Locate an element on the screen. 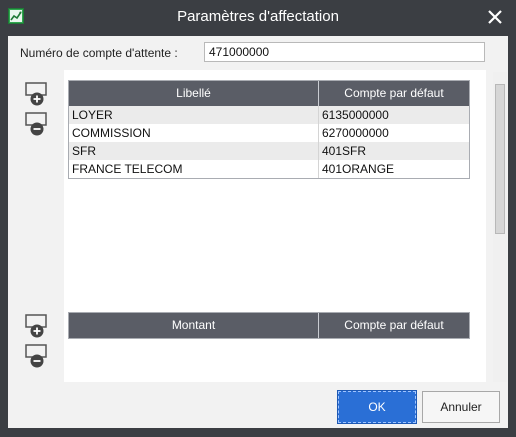  table-cell-account: 6135000000 is located at coordinates (394, 115).